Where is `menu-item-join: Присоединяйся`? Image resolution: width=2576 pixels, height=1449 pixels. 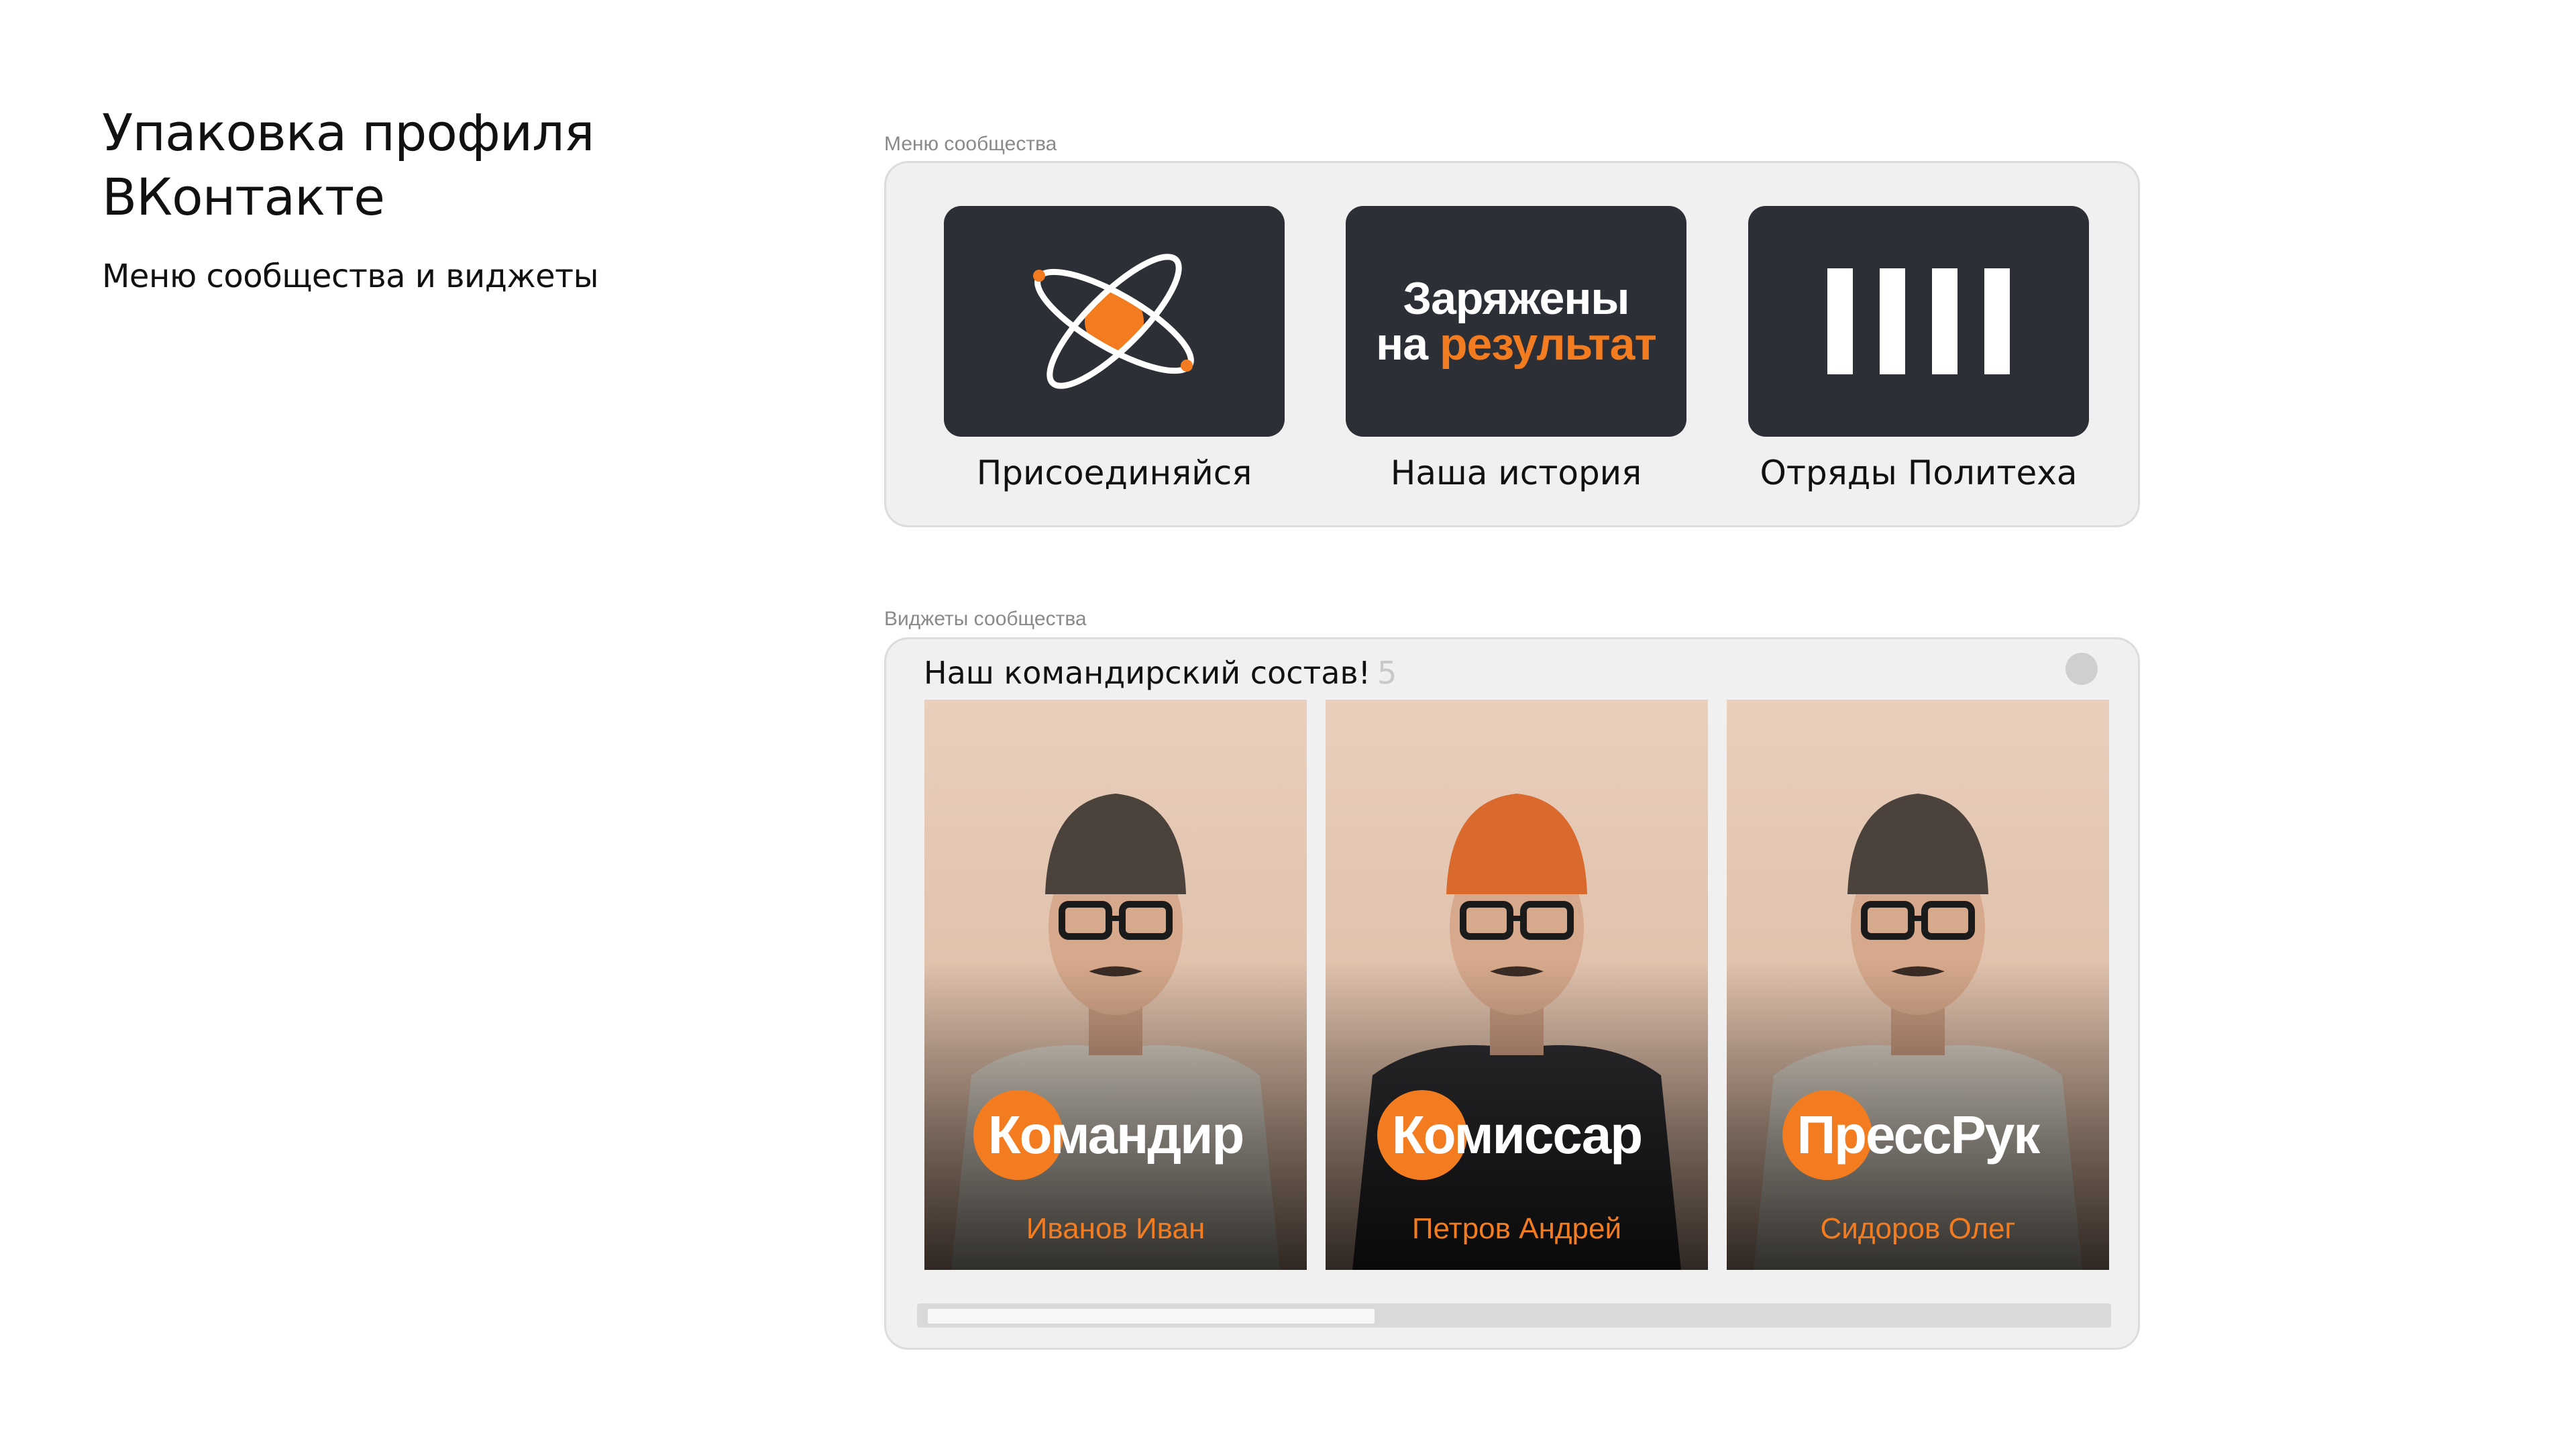 menu-item-join: Присоединяйся is located at coordinates (1114, 350).